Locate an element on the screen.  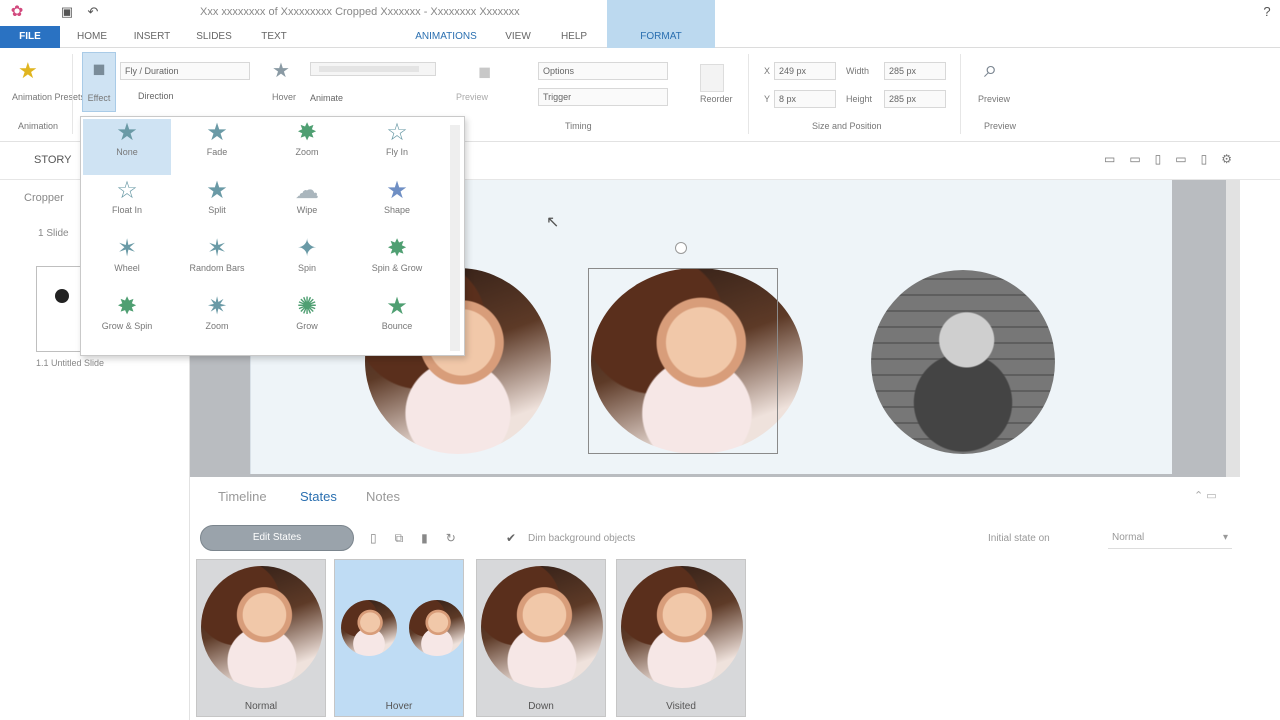
tab-view: VIEW is located at coordinates (518, 37).